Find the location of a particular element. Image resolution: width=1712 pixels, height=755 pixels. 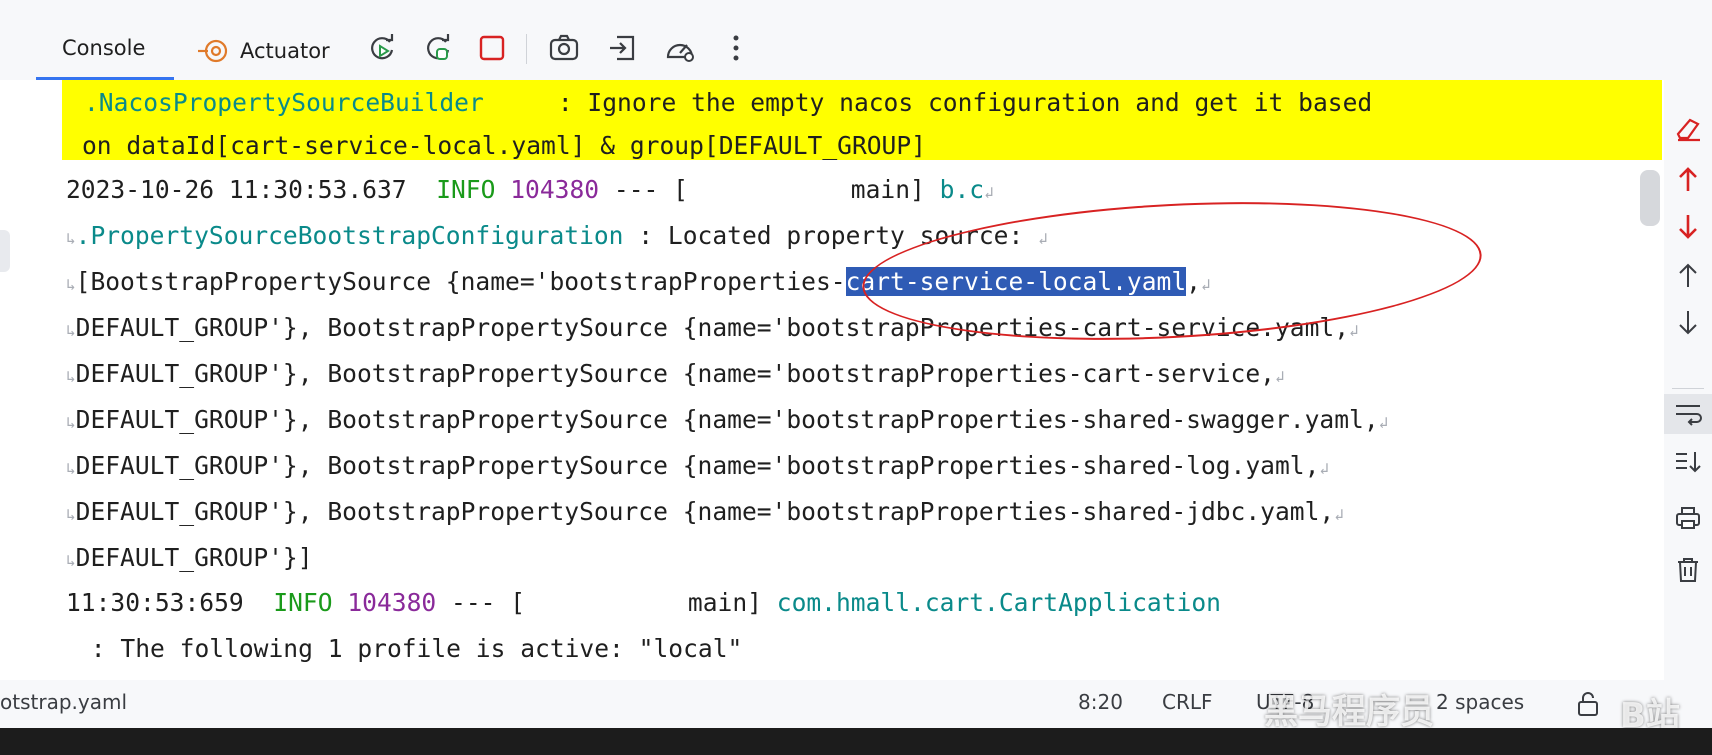

printer-icon is located at coordinates (1688, 518).